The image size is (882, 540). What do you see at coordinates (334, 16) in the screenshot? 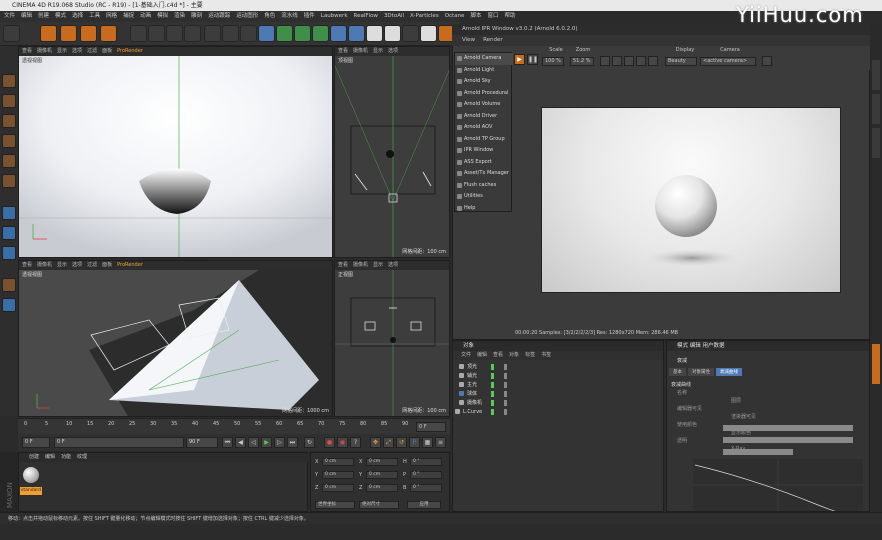
I see `menu-item: Laubwerk` at bounding box center [334, 16].